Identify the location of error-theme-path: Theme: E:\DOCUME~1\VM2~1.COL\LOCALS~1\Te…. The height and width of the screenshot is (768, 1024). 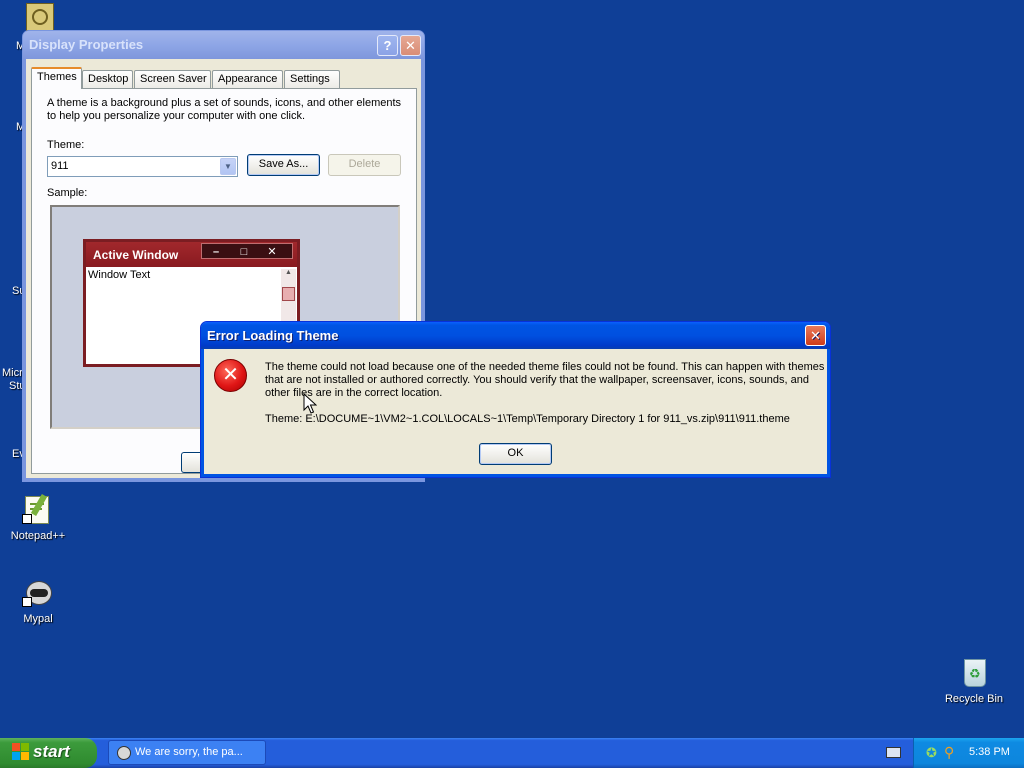
(527, 419).